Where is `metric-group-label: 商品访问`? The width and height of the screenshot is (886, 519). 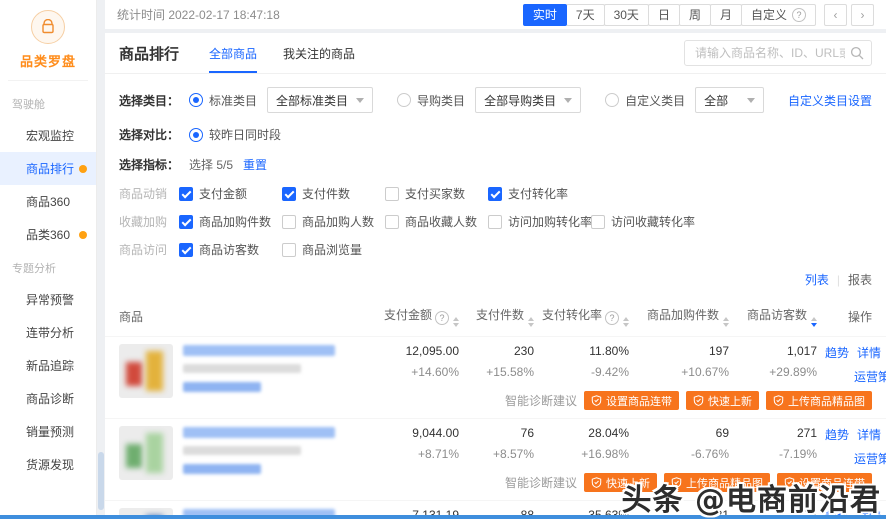 metric-group-label: 商品访问 is located at coordinates (143, 250).